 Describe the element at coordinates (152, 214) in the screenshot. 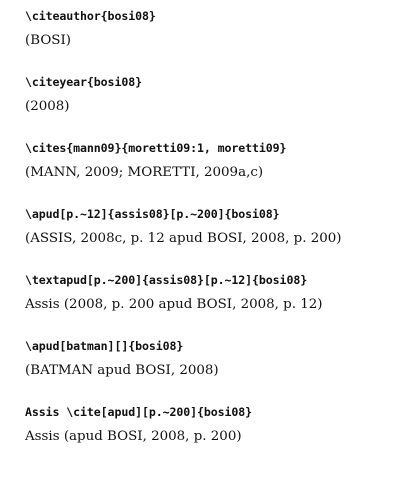

I see `latex-command: \apud[p.~12]{assis08}[p.~200]{bosi08}` at that location.